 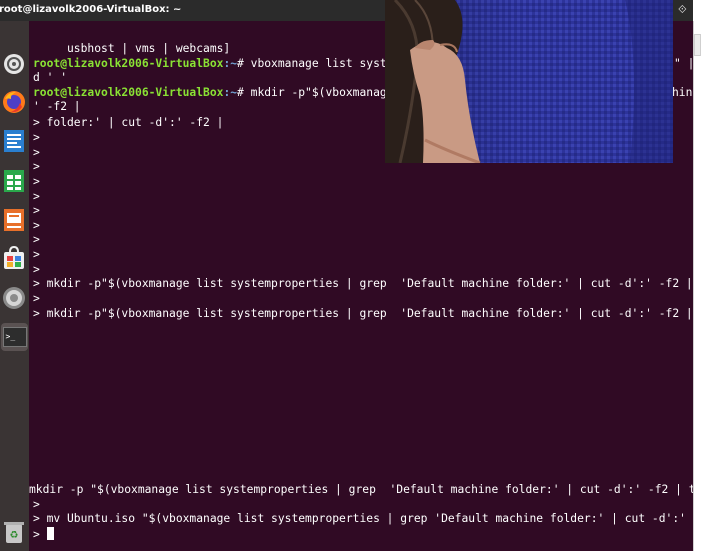 What do you see at coordinates (13, 101) in the screenshot?
I see `launcher-firefox-icon` at bounding box center [13, 101].